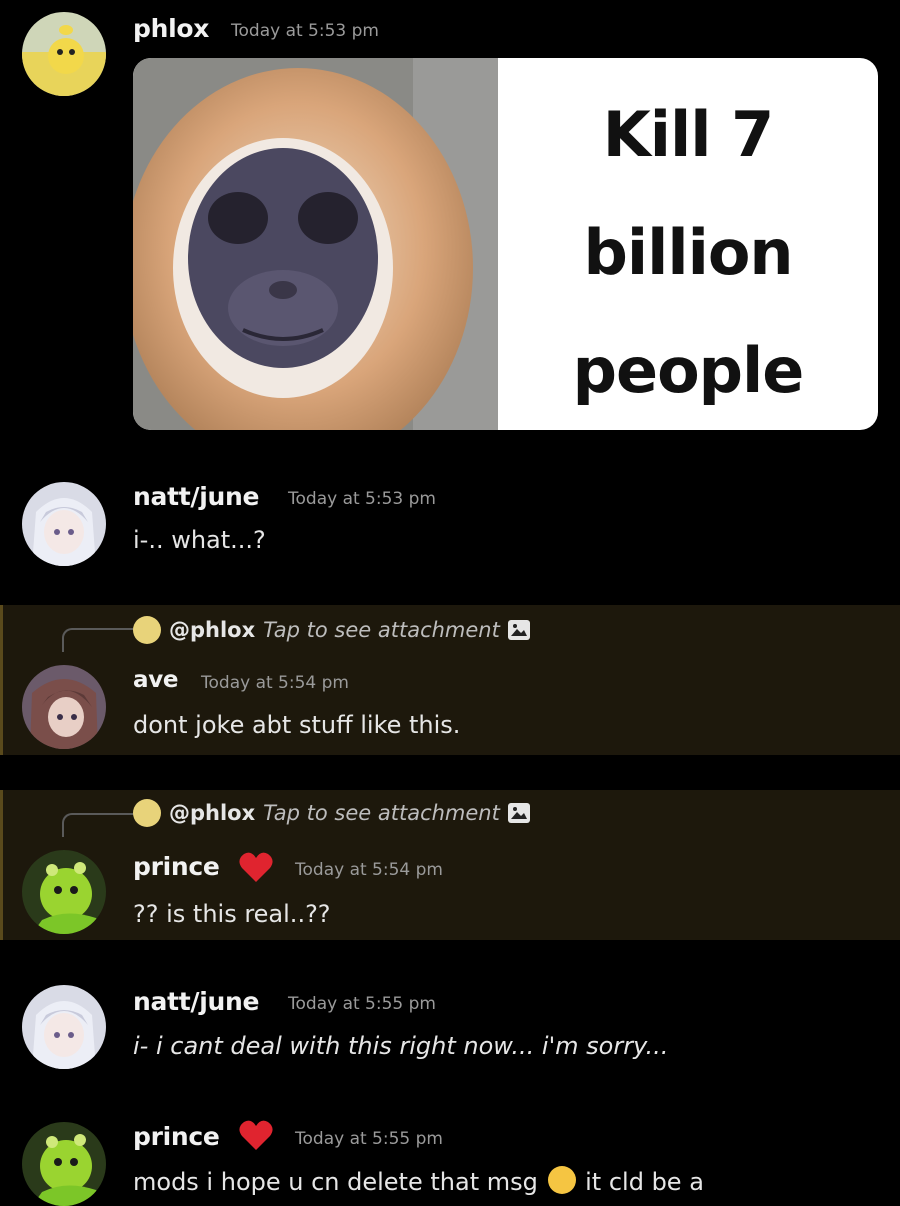 The width and height of the screenshot is (900, 1206). What do you see at coordinates (450, 530) in the screenshot?
I see `message-natt-june: natt/june Today at 5:53 pm i-.. what...?` at bounding box center [450, 530].